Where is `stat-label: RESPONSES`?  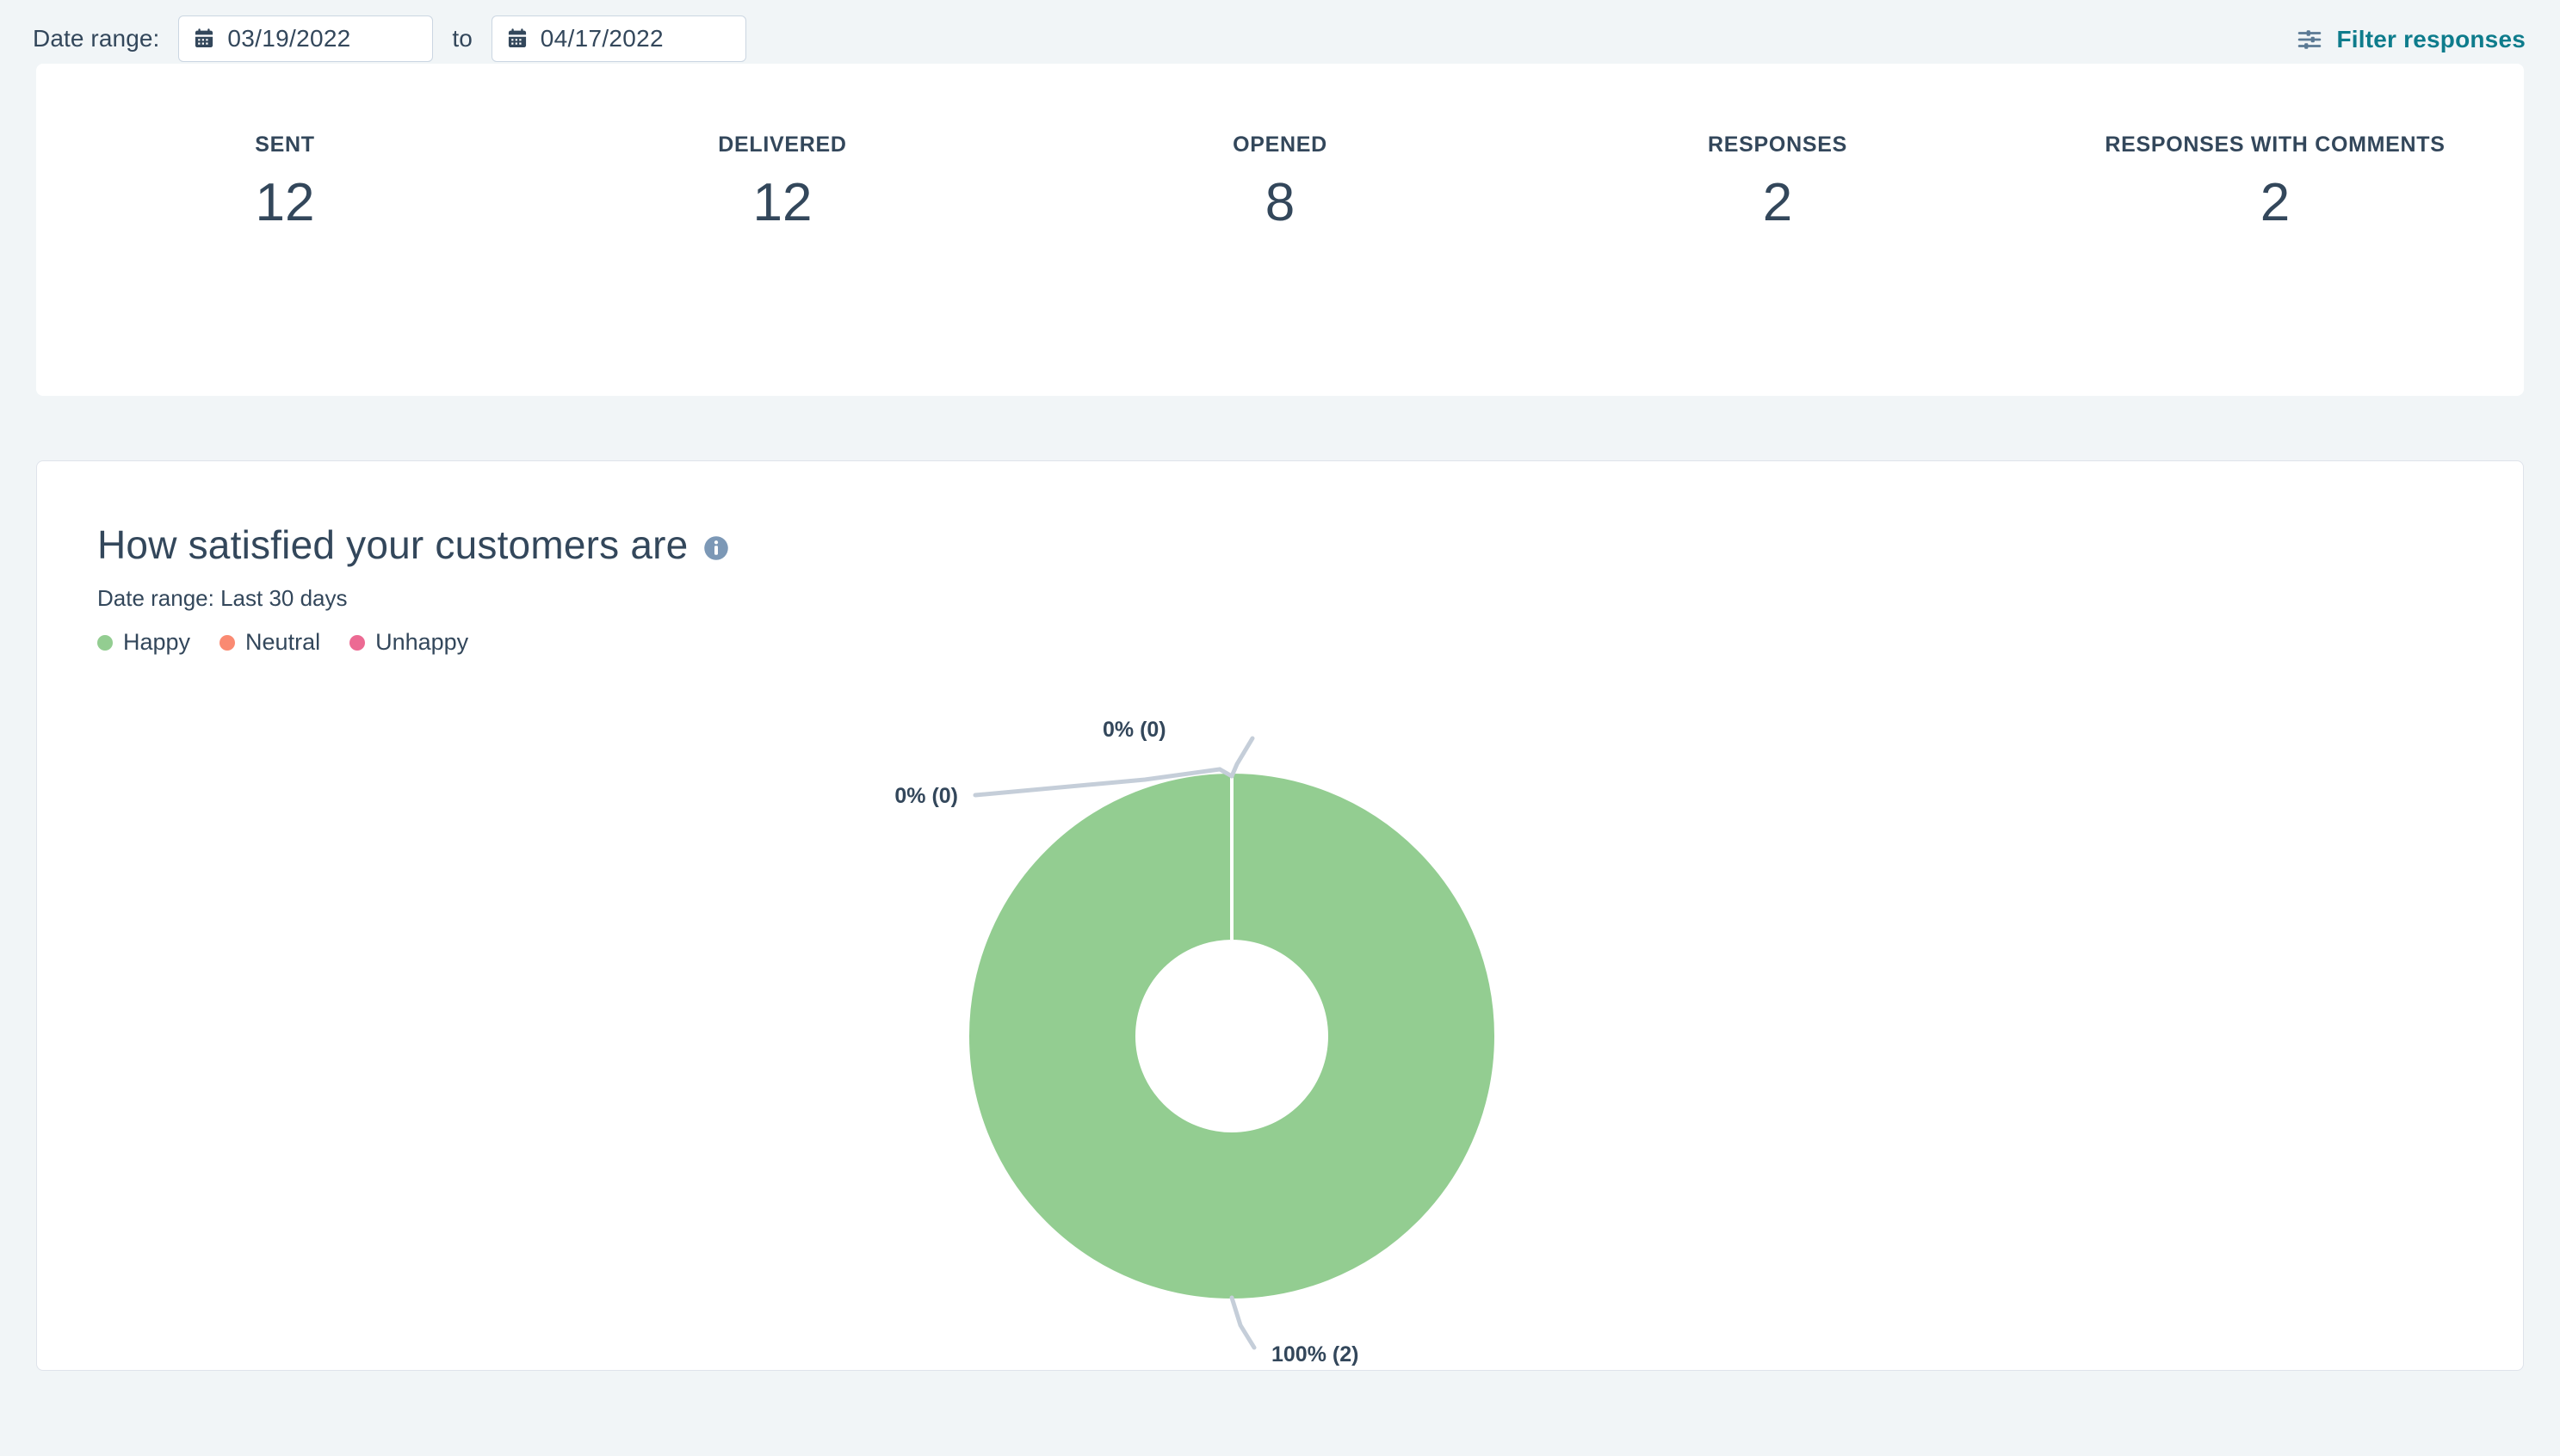 stat-label: RESPONSES is located at coordinates (1777, 145).